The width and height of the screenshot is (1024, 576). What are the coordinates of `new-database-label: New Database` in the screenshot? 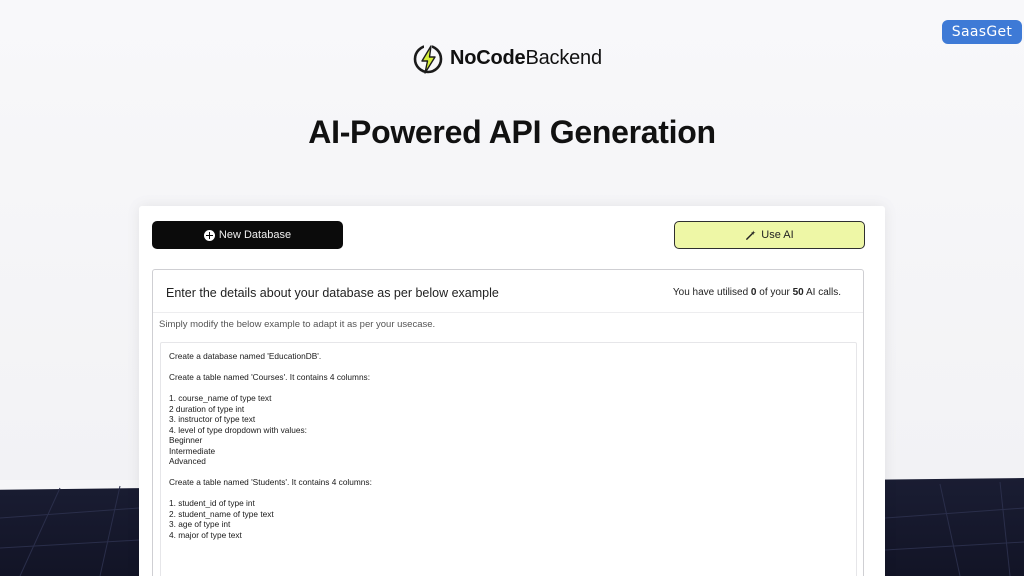 It's located at (255, 235).